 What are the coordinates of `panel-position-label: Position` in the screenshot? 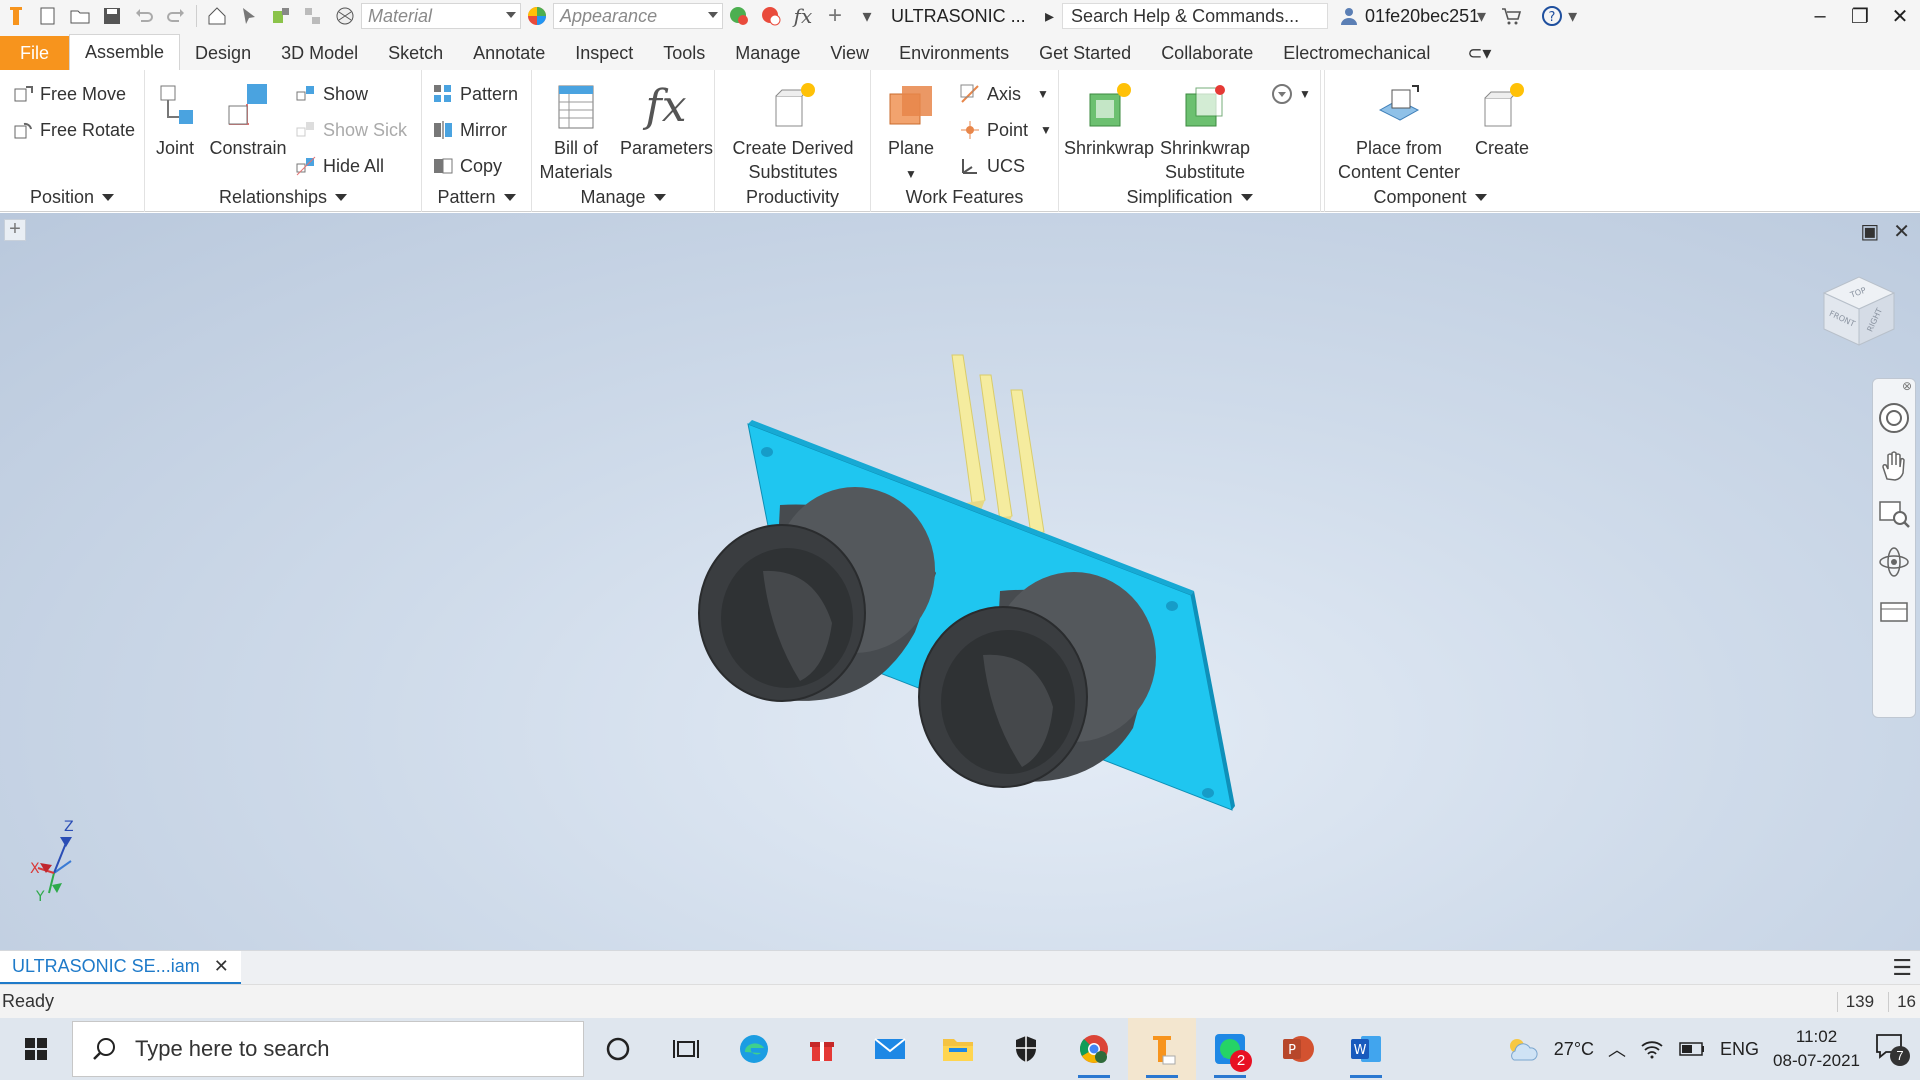 It's located at (72, 197).